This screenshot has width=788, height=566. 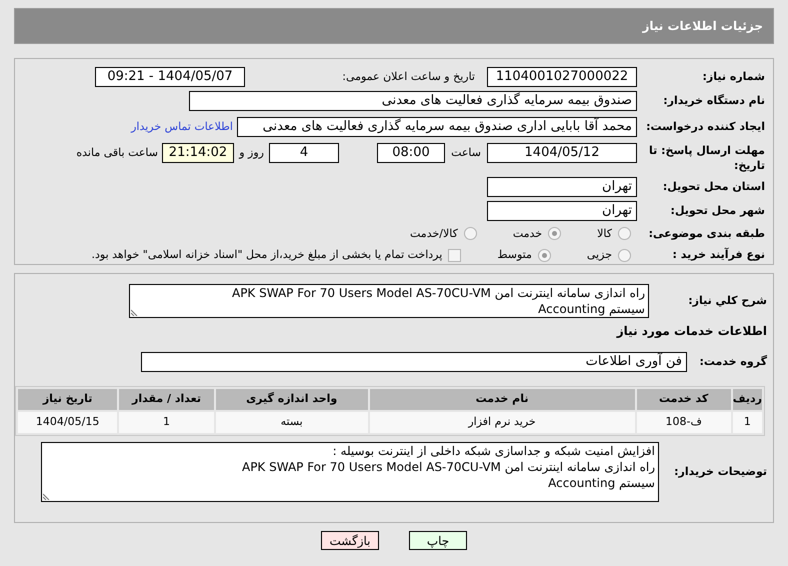 I want to click on table-cell: ف-108, so click(x=683, y=422).